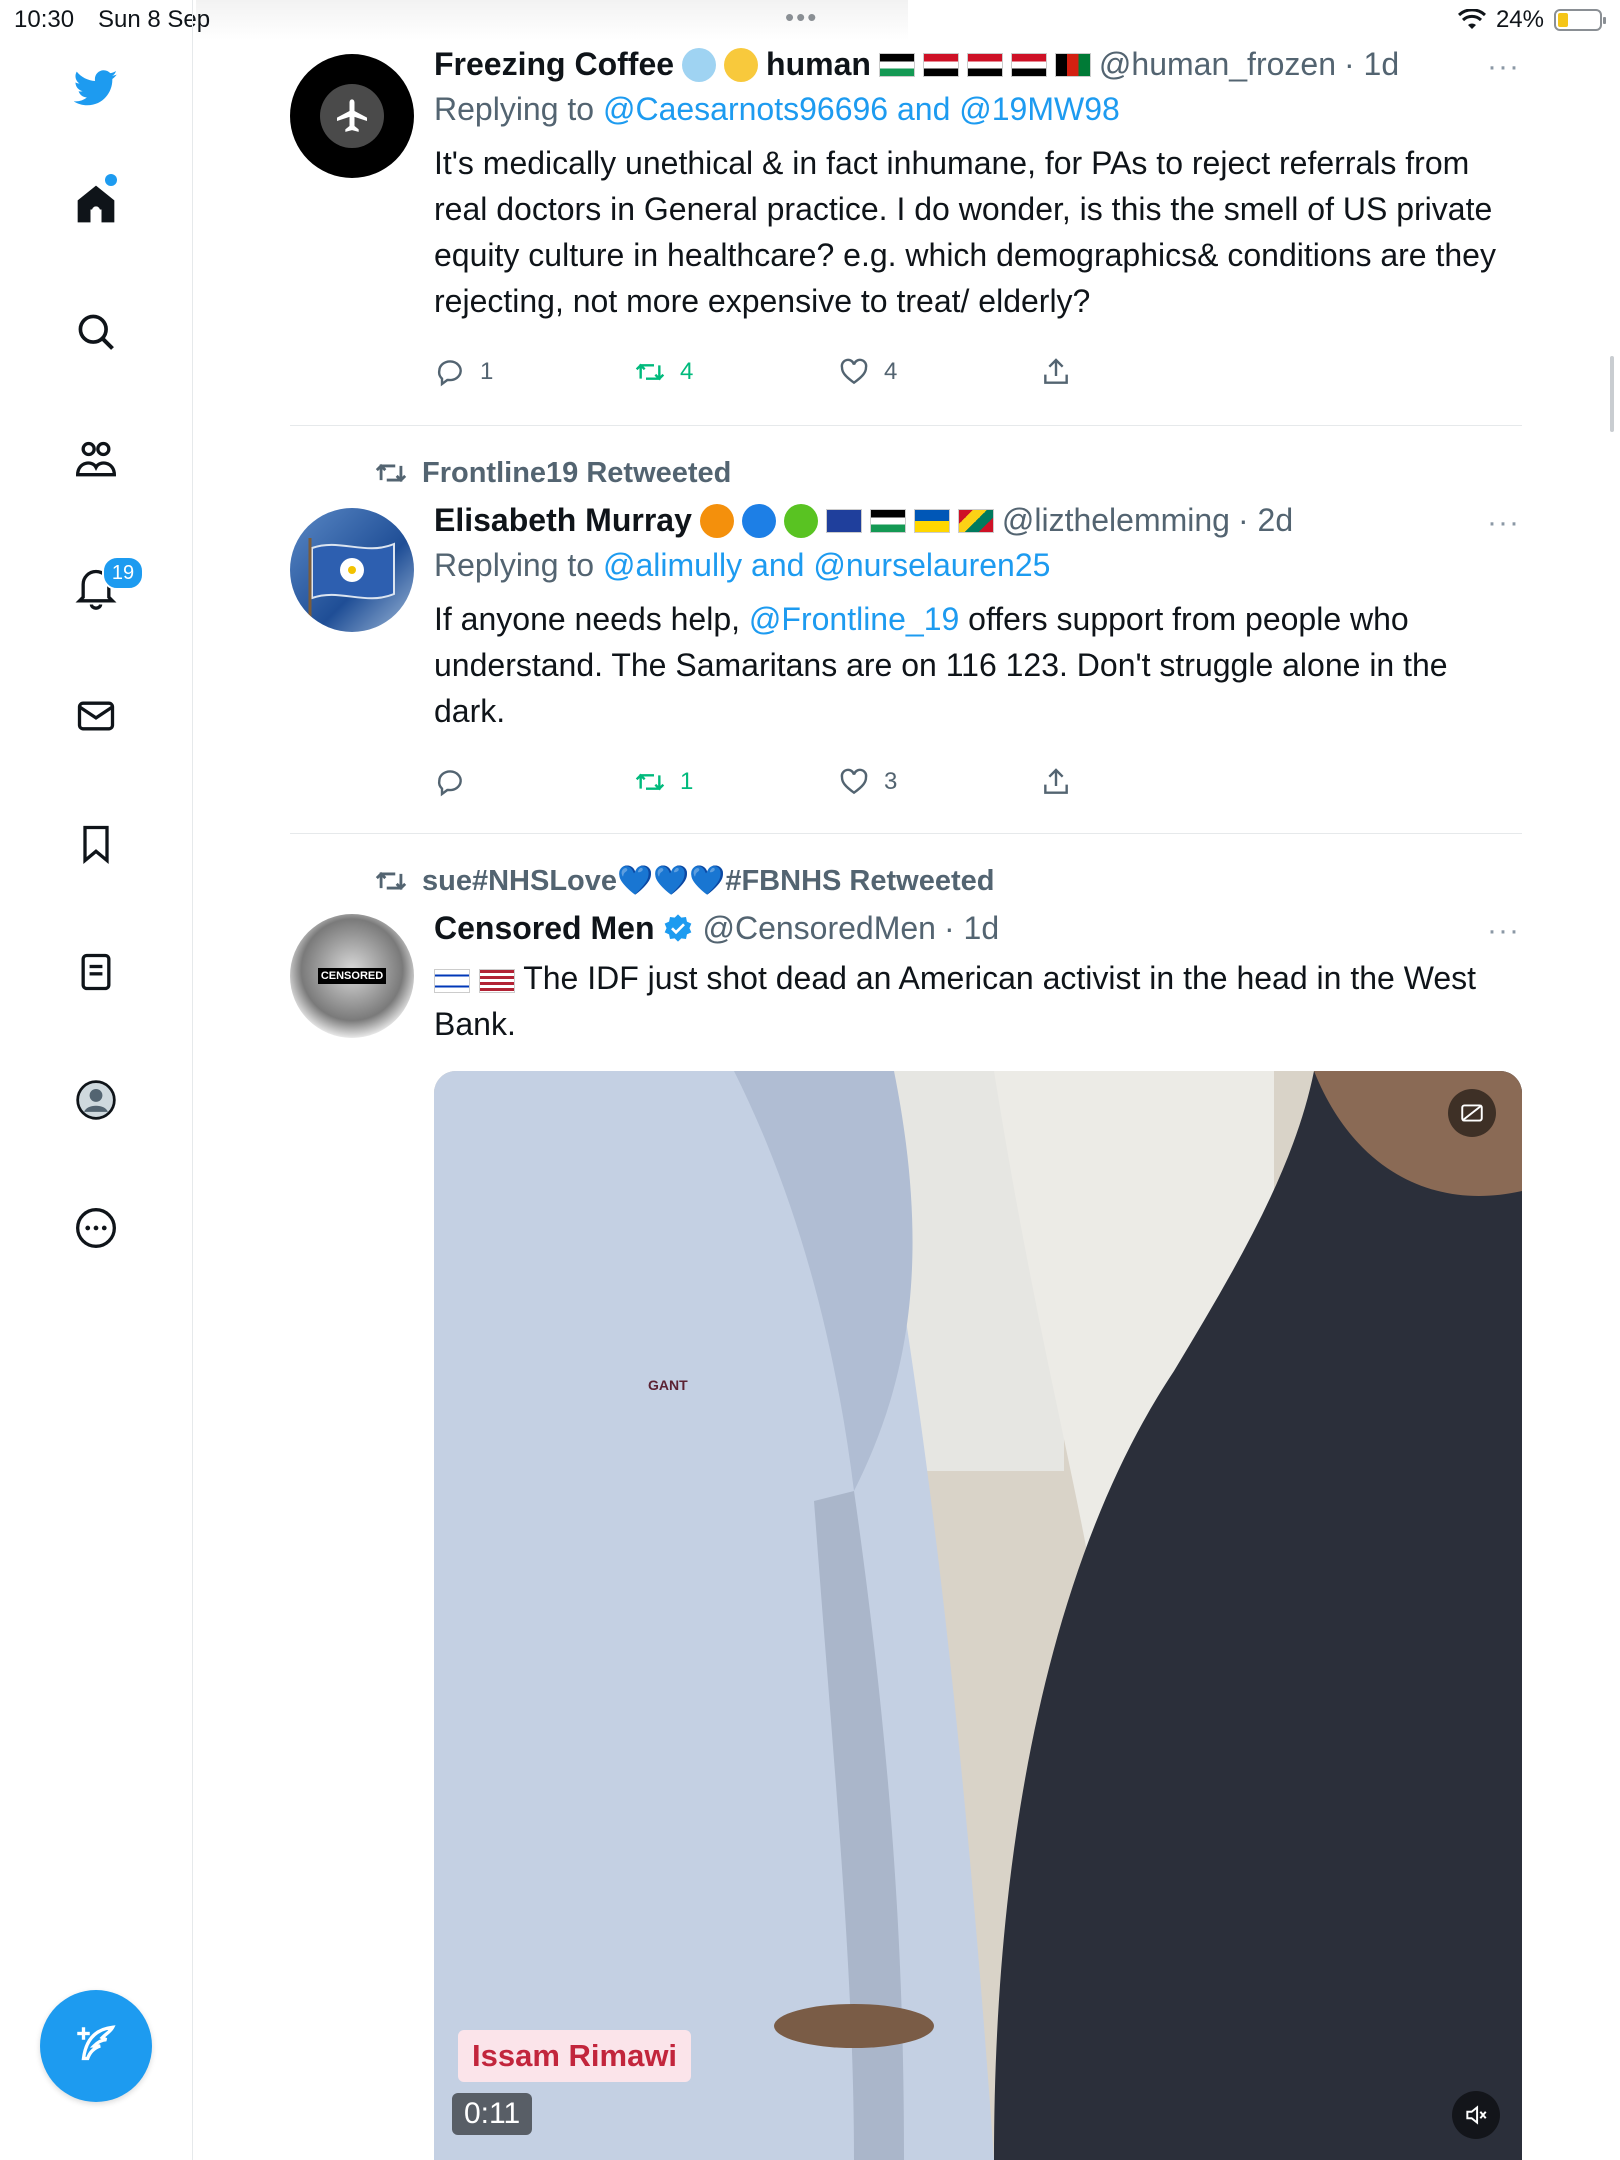  I want to click on sidebar: 19, so click(96, 1080).